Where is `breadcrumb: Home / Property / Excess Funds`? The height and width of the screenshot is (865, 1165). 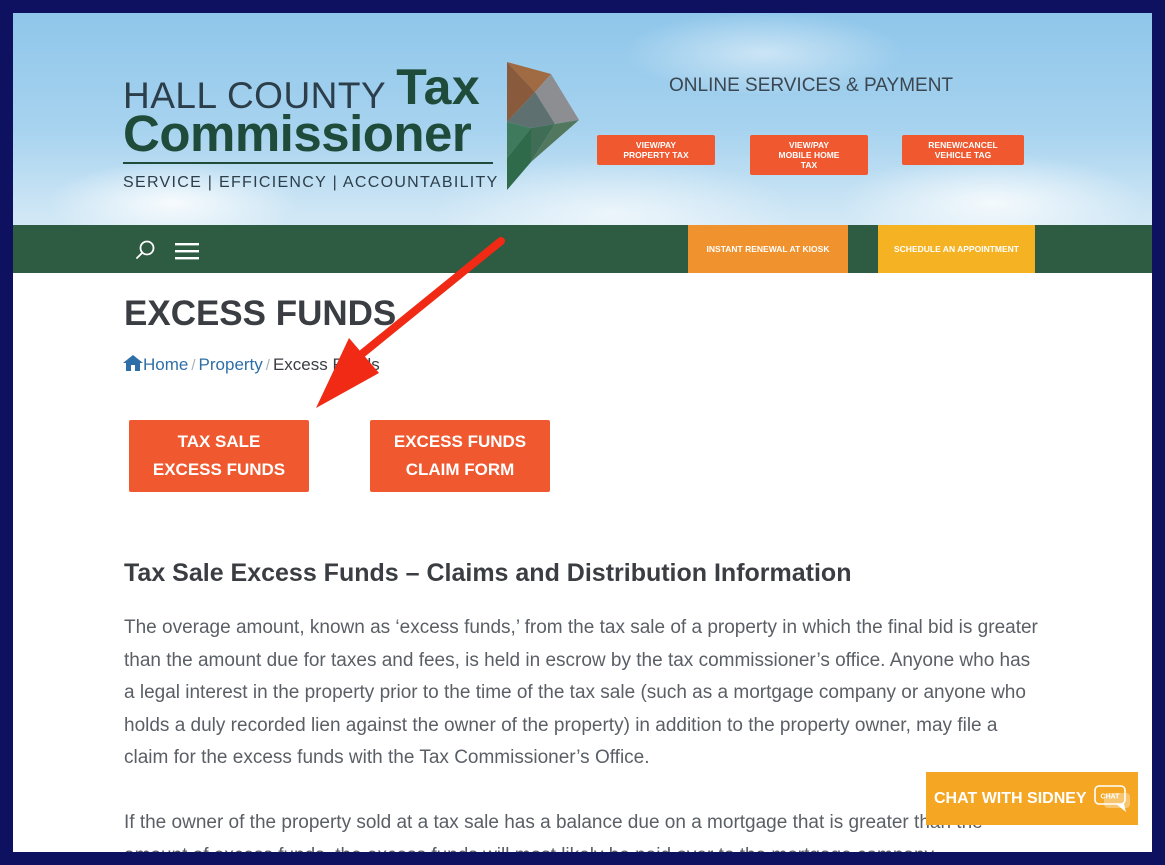
breadcrumb: Home / Property / Excess Funds is located at coordinates (251, 365).